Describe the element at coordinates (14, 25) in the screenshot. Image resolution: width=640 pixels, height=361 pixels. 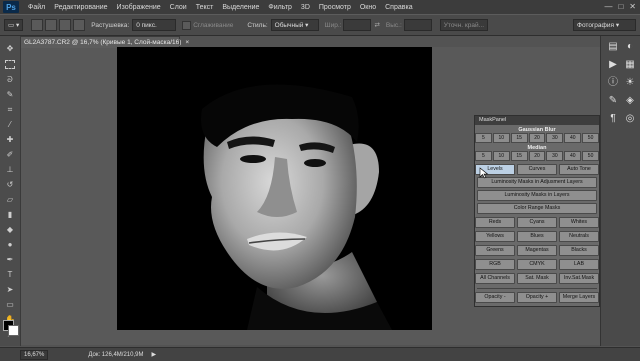
I see `tool-preset-picker: ▭ ▾` at that location.